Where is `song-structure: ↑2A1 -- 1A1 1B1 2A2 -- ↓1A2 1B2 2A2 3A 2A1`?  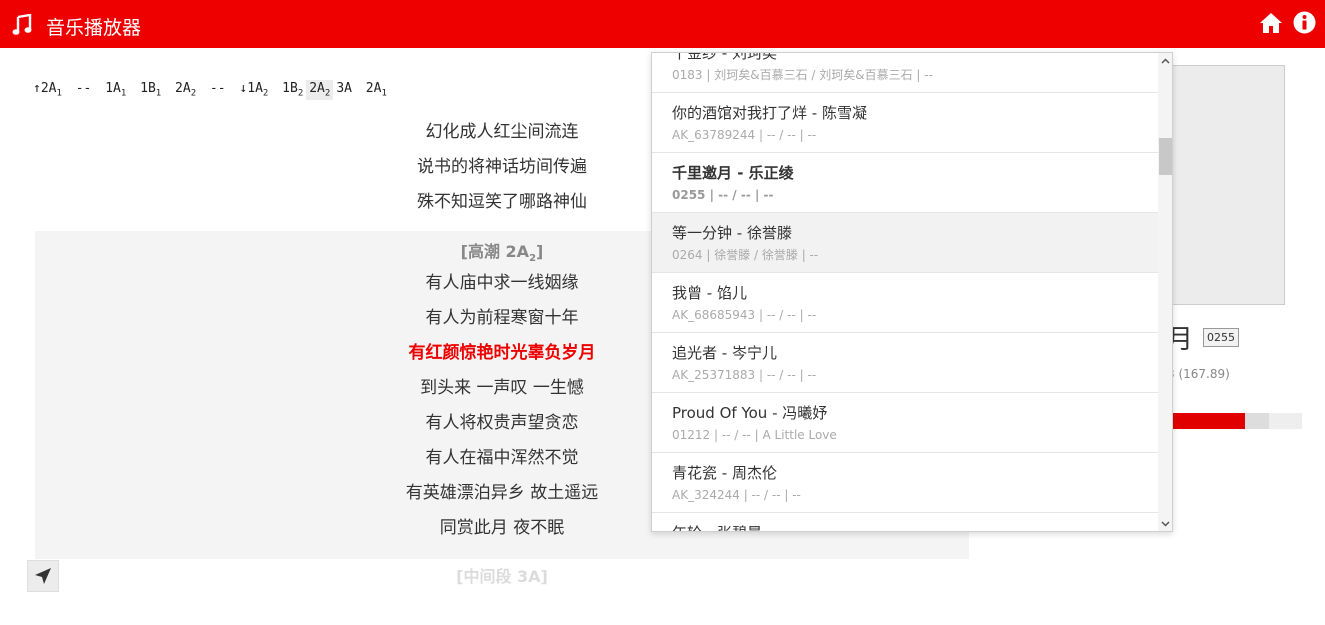 song-structure: ↑2A1 -- 1A1 1B1 2A2 -- ↓1A2 1B2 2A2 3A 2A1 is located at coordinates (210, 90).